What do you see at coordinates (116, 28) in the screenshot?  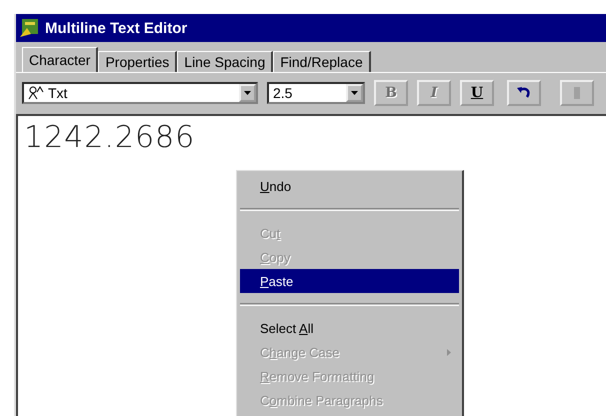 I see `window-title: Multiline Text Editor` at bounding box center [116, 28].